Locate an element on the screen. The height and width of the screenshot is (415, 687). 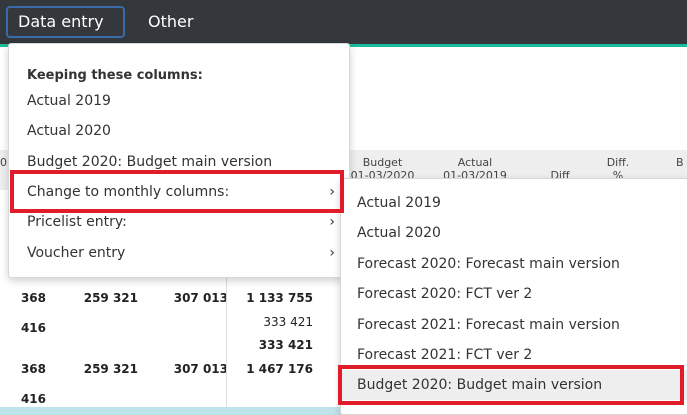
submenu-item-forecast-2021-main: Forecast 2021: Forecast main version is located at coordinates (514, 325).